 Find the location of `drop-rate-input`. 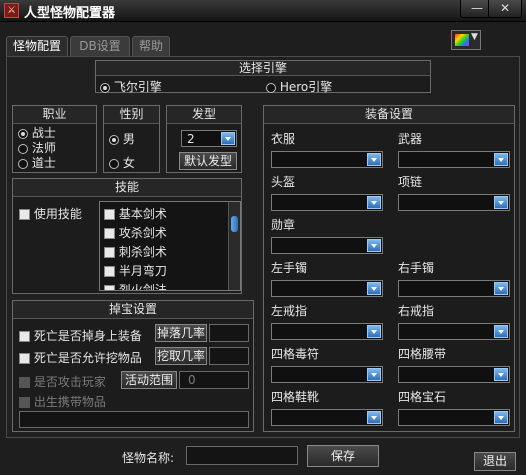

drop-rate-input is located at coordinates (229, 333).